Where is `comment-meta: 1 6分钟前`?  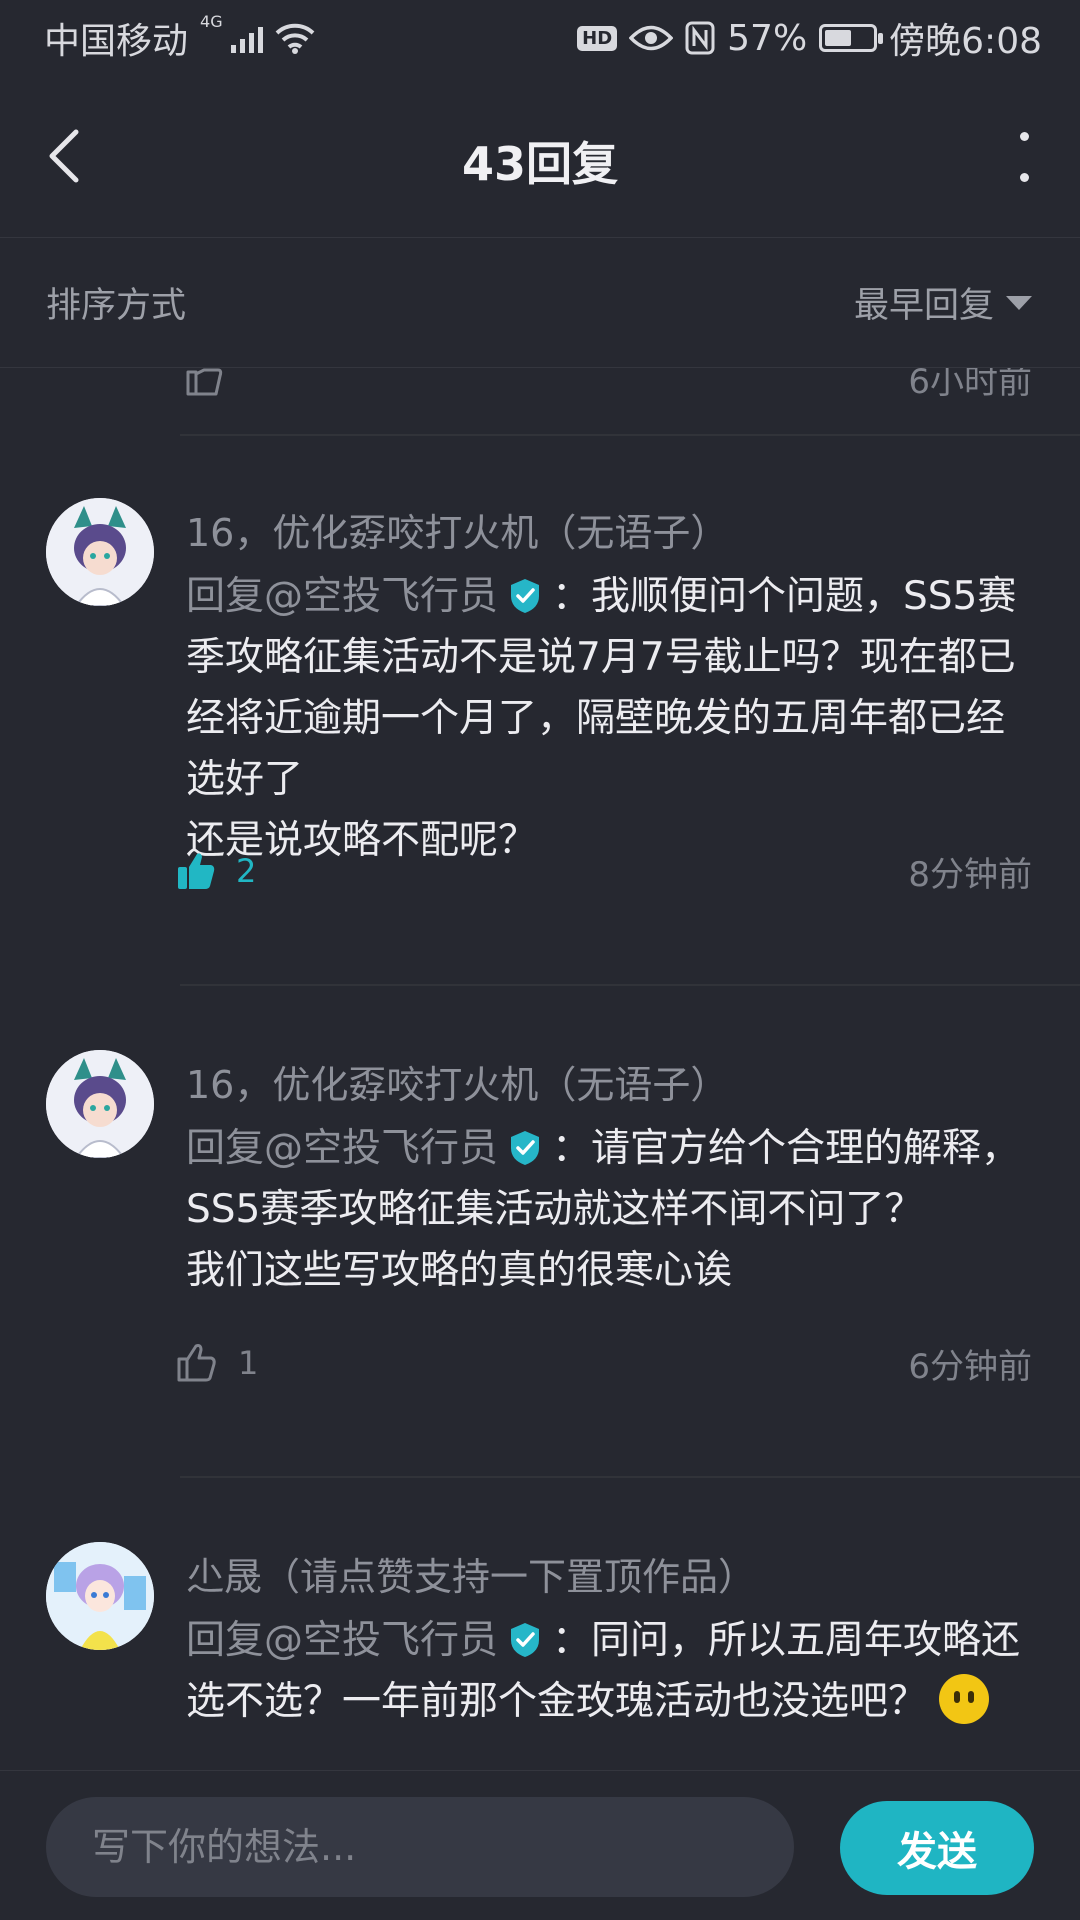 comment-meta: 1 6分钟前 is located at coordinates (604, 1363).